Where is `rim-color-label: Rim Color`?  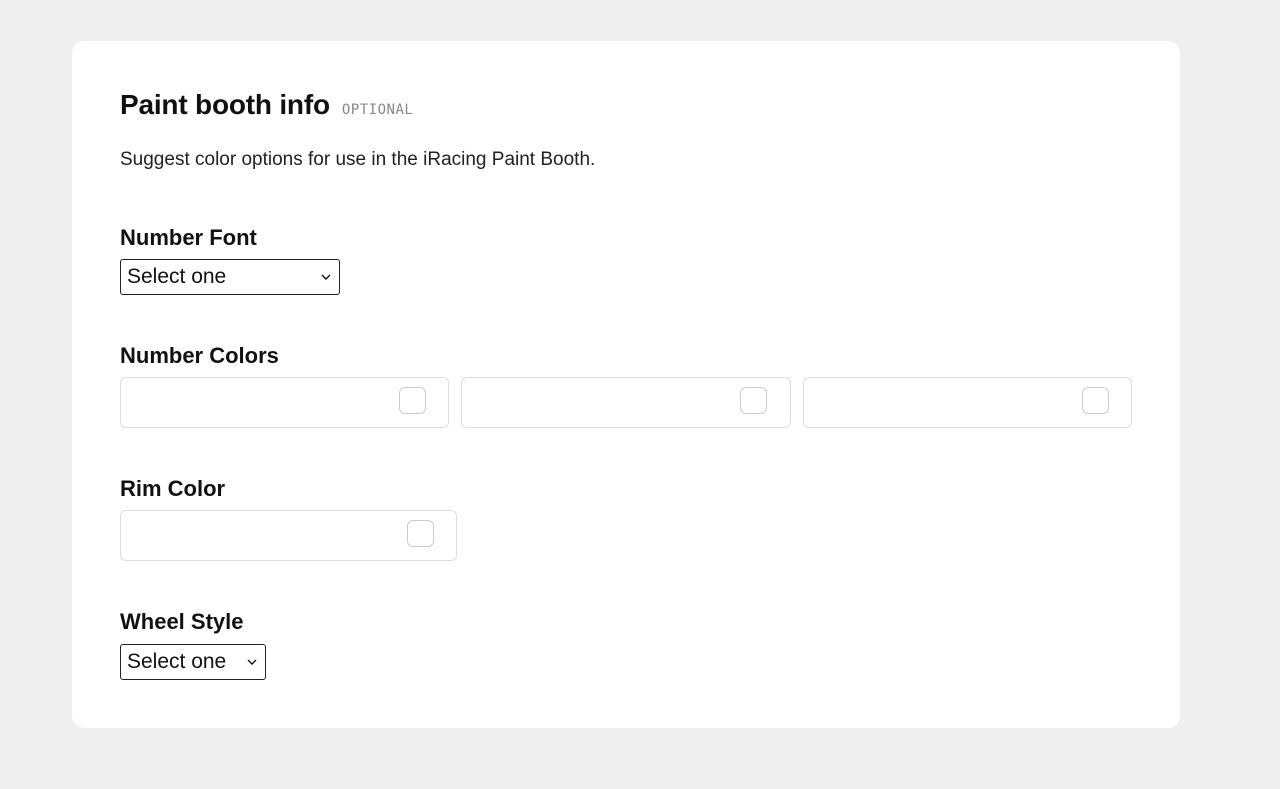
rim-color-label: Rim Color is located at coordinates (173, 488).